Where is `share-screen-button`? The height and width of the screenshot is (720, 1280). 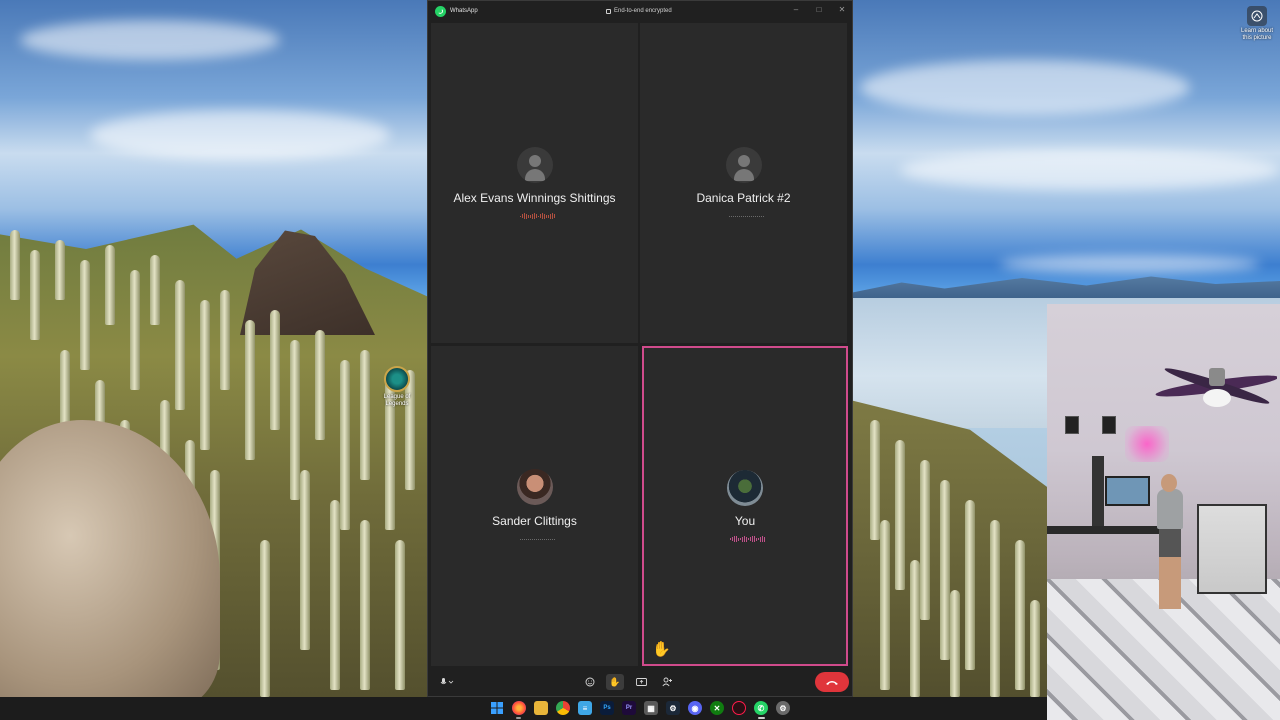 share-screen-button is located at coordinates (641, 682).